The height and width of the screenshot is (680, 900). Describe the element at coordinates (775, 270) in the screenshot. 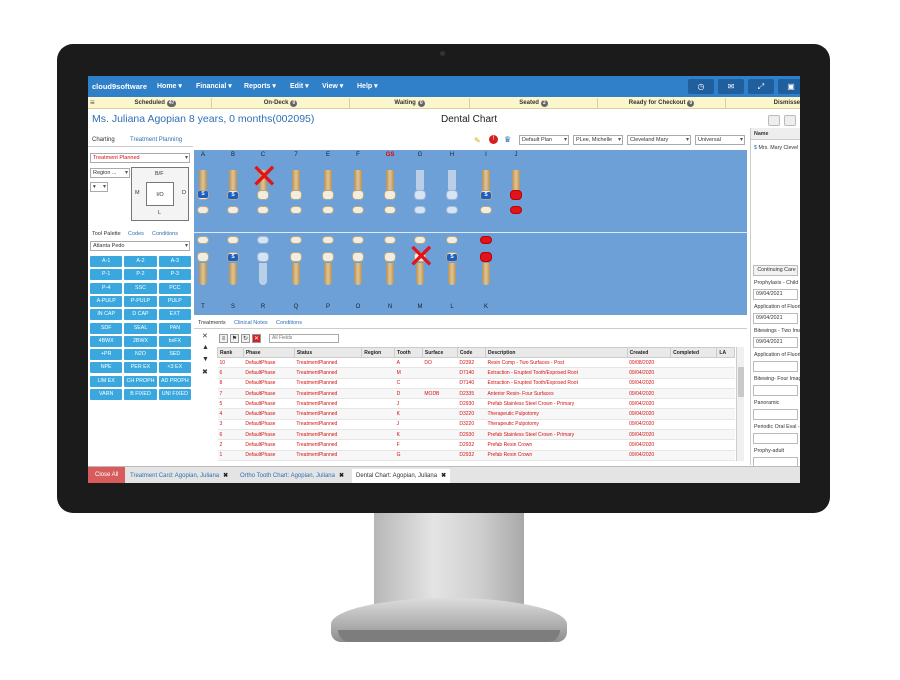

I see `continuing-care-button: Continuing Care` at that location.